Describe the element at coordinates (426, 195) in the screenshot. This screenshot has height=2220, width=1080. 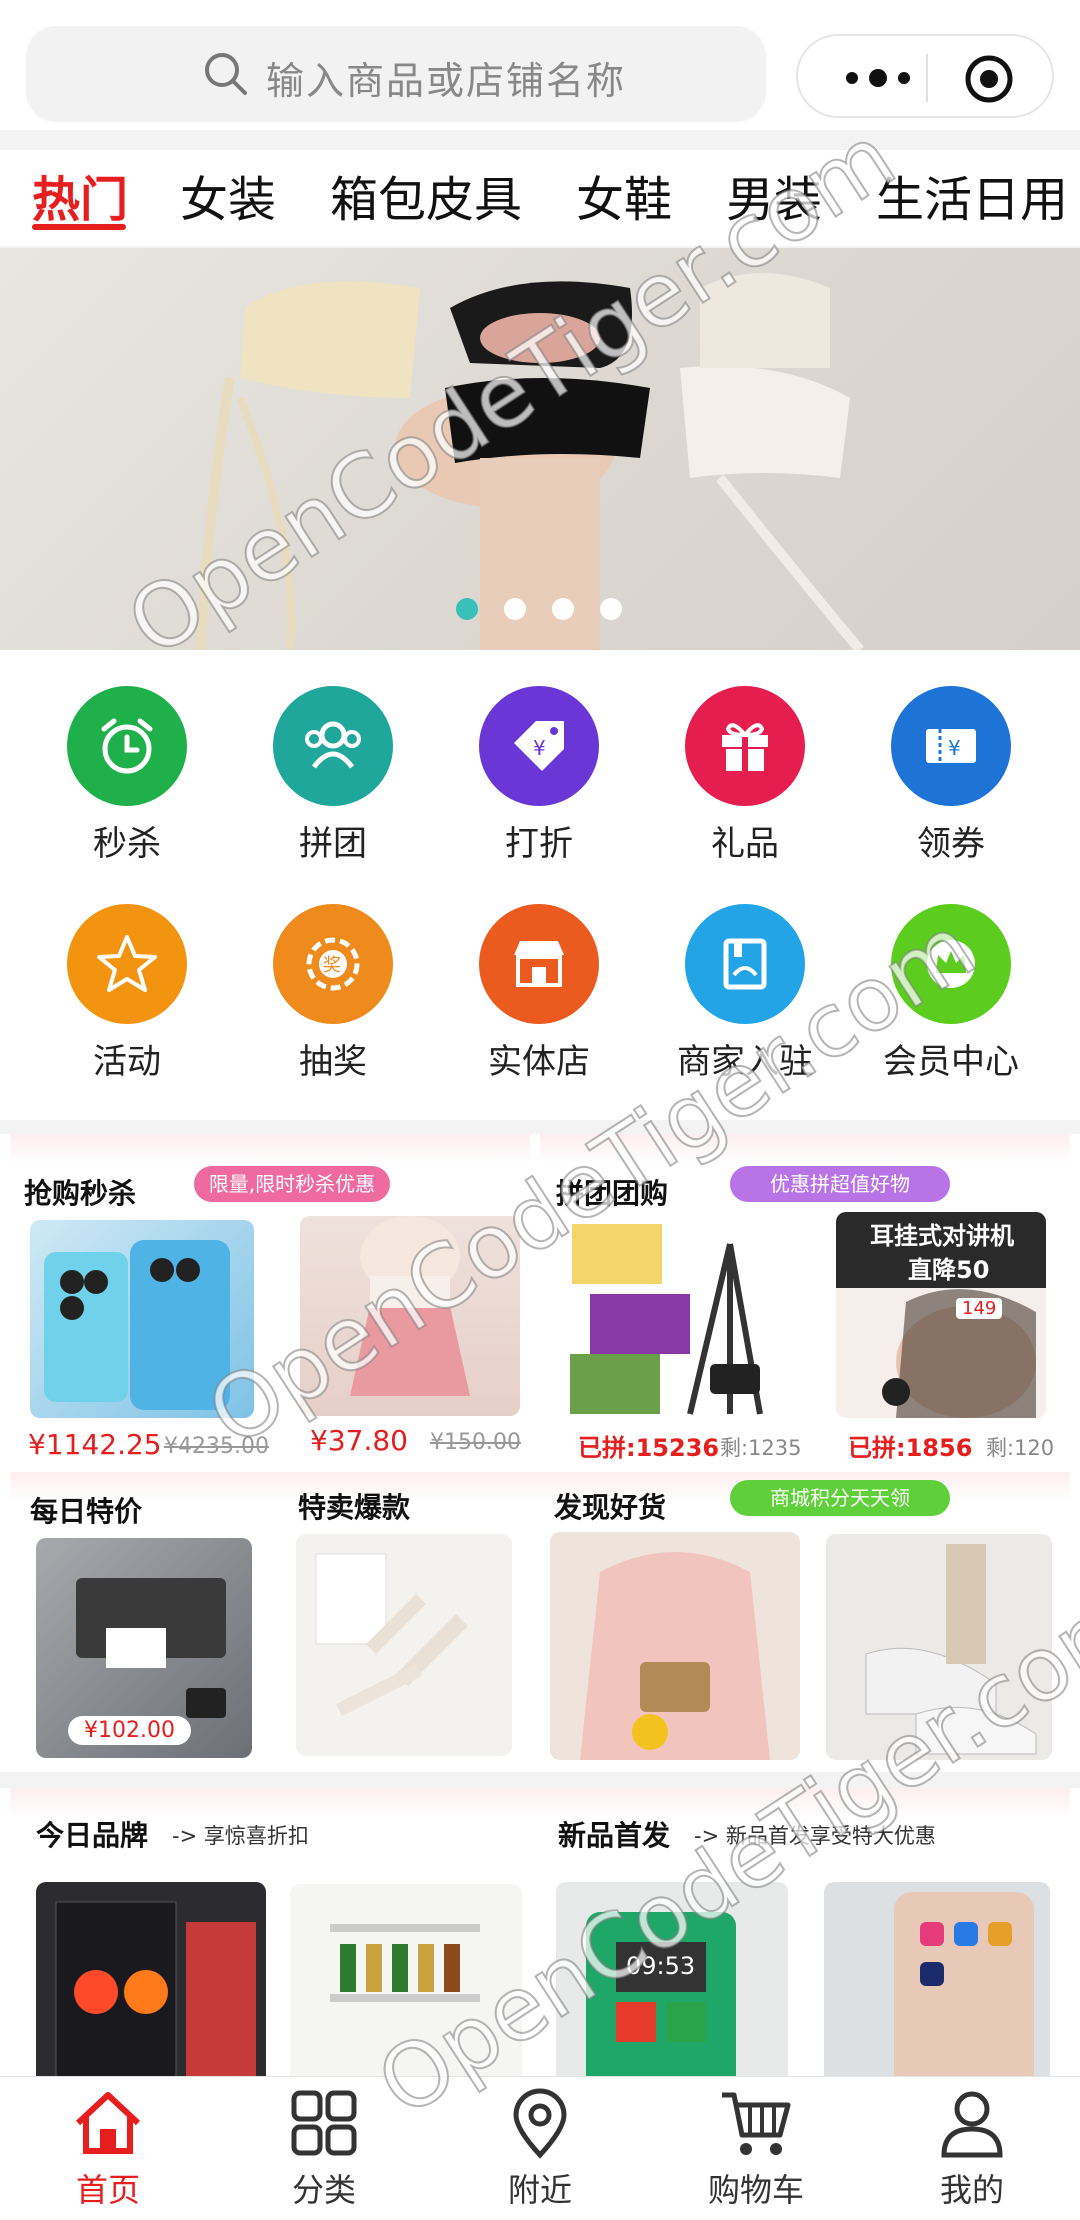
I see `tab-bags: 箱包皮具` at that location.